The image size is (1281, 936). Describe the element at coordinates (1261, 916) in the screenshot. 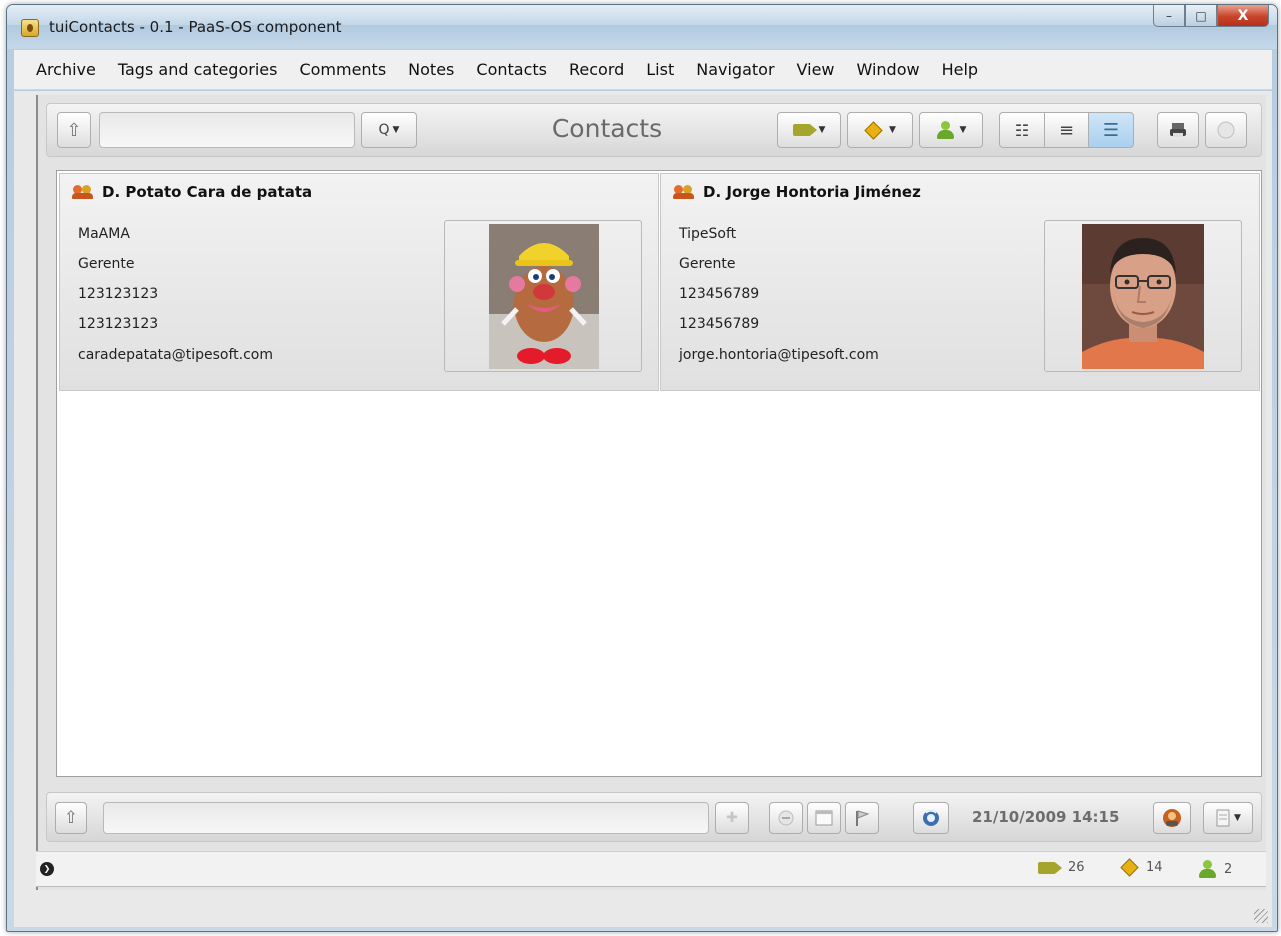

I see `resize-grip-icon` at that location.